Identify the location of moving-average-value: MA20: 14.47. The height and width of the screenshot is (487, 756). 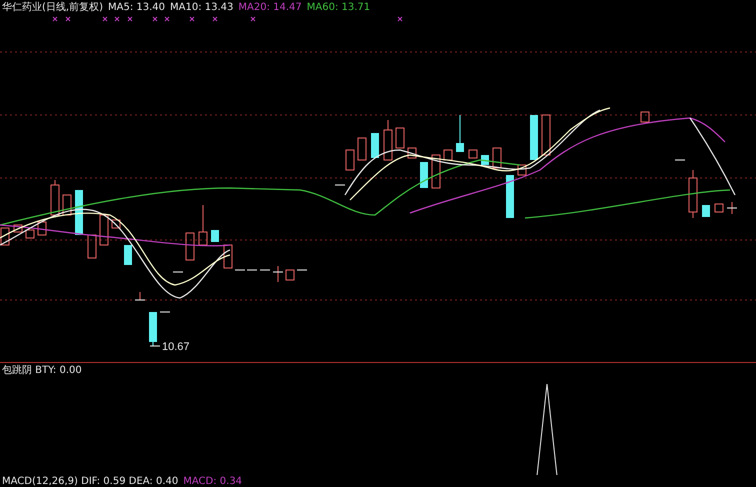
(270, 7).